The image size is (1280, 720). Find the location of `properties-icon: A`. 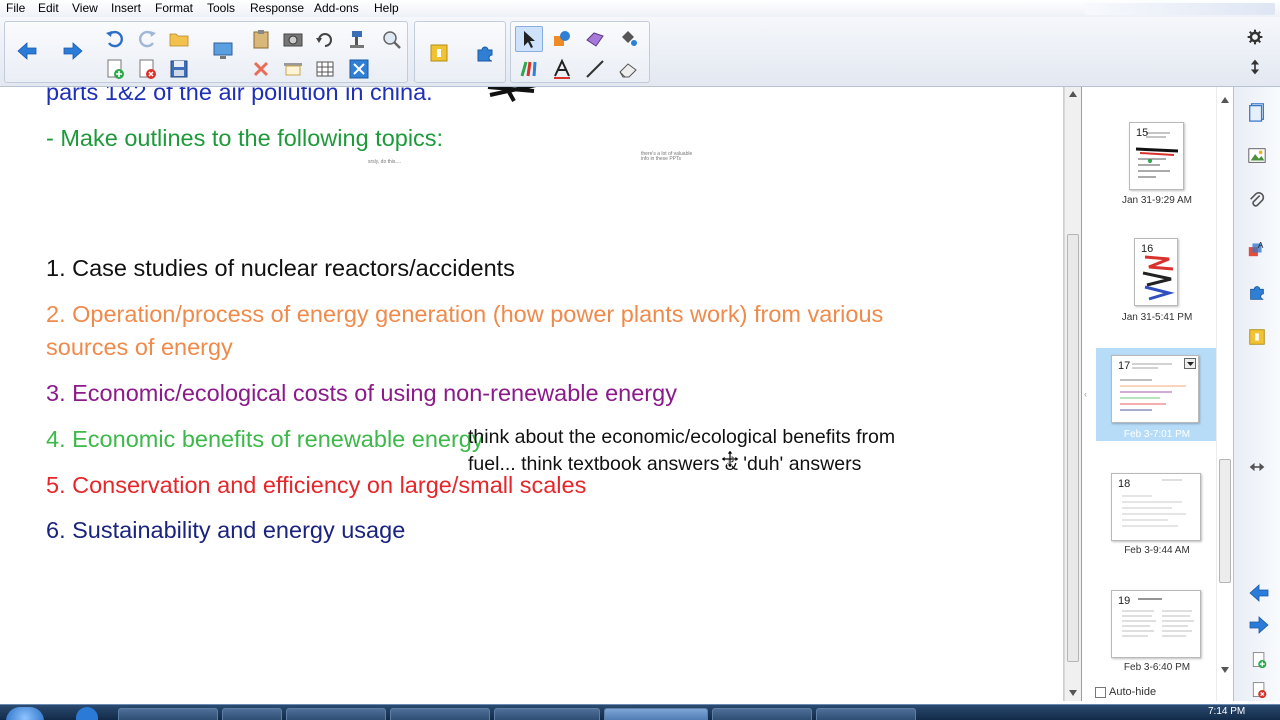

properties-icon: A is located at coordinates (1256, 249).